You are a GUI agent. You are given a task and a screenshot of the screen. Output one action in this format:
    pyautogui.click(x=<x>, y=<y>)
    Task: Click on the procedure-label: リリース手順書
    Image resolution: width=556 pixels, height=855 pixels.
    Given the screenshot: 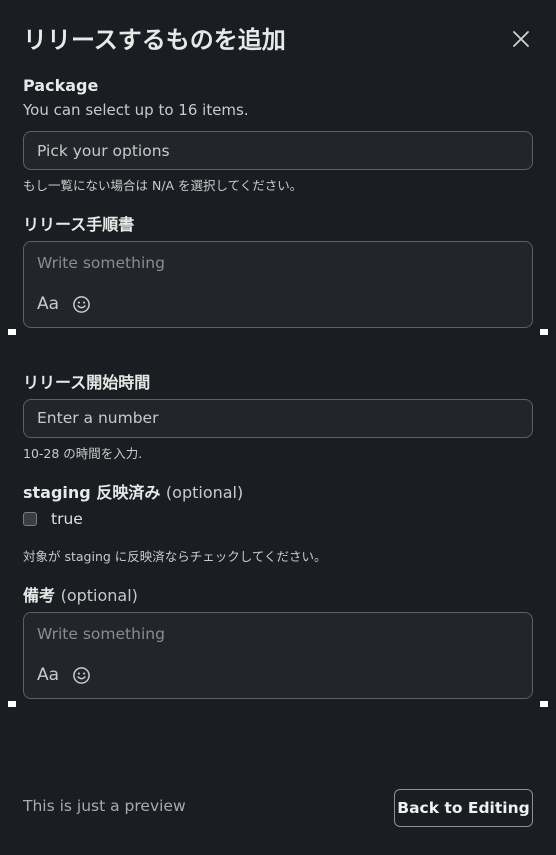 What is the action you would take?
    pyautogui.click(x=79, y=224)
    